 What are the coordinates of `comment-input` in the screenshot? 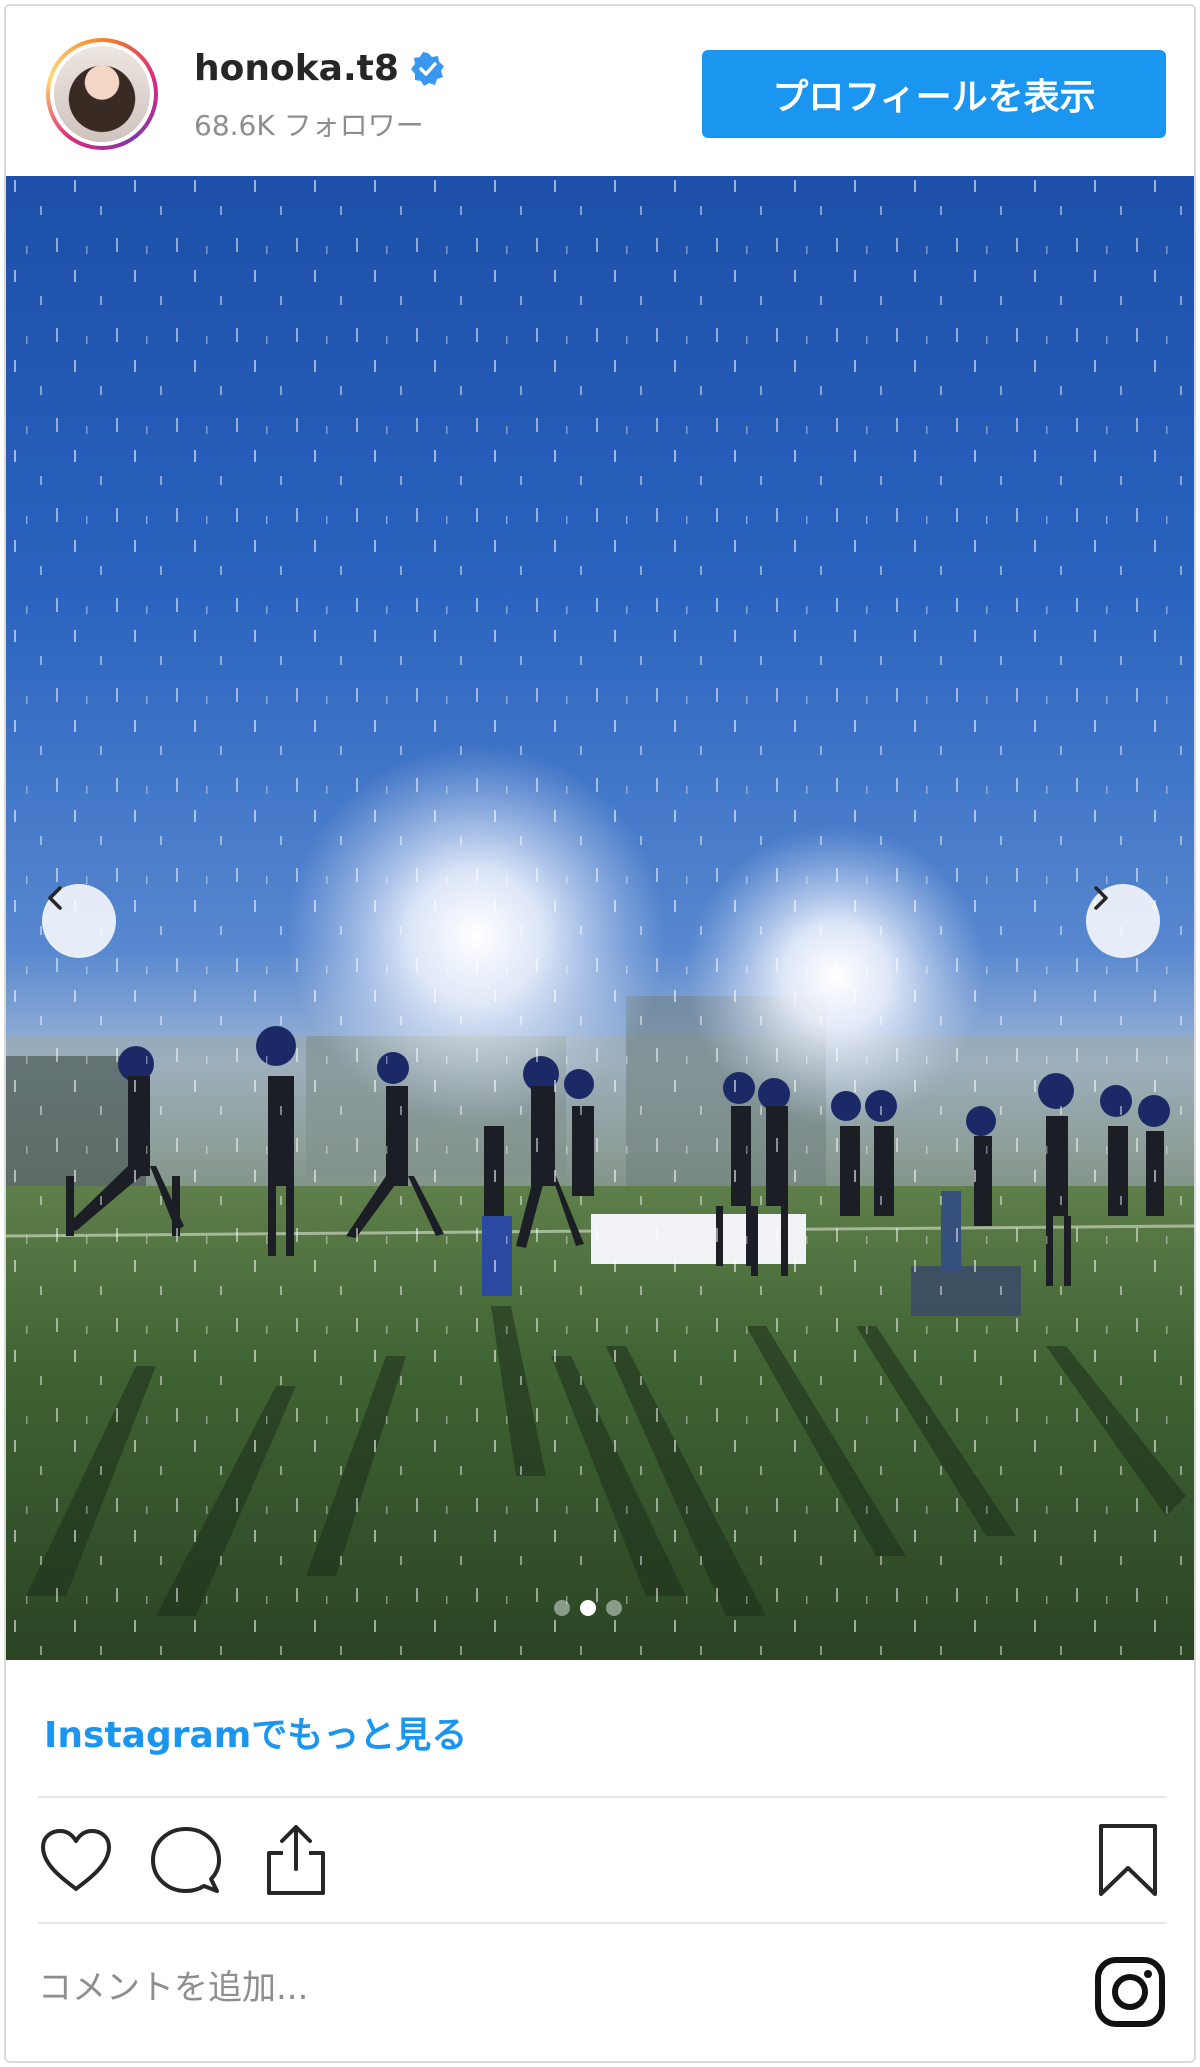 It's located at (548, 1988).